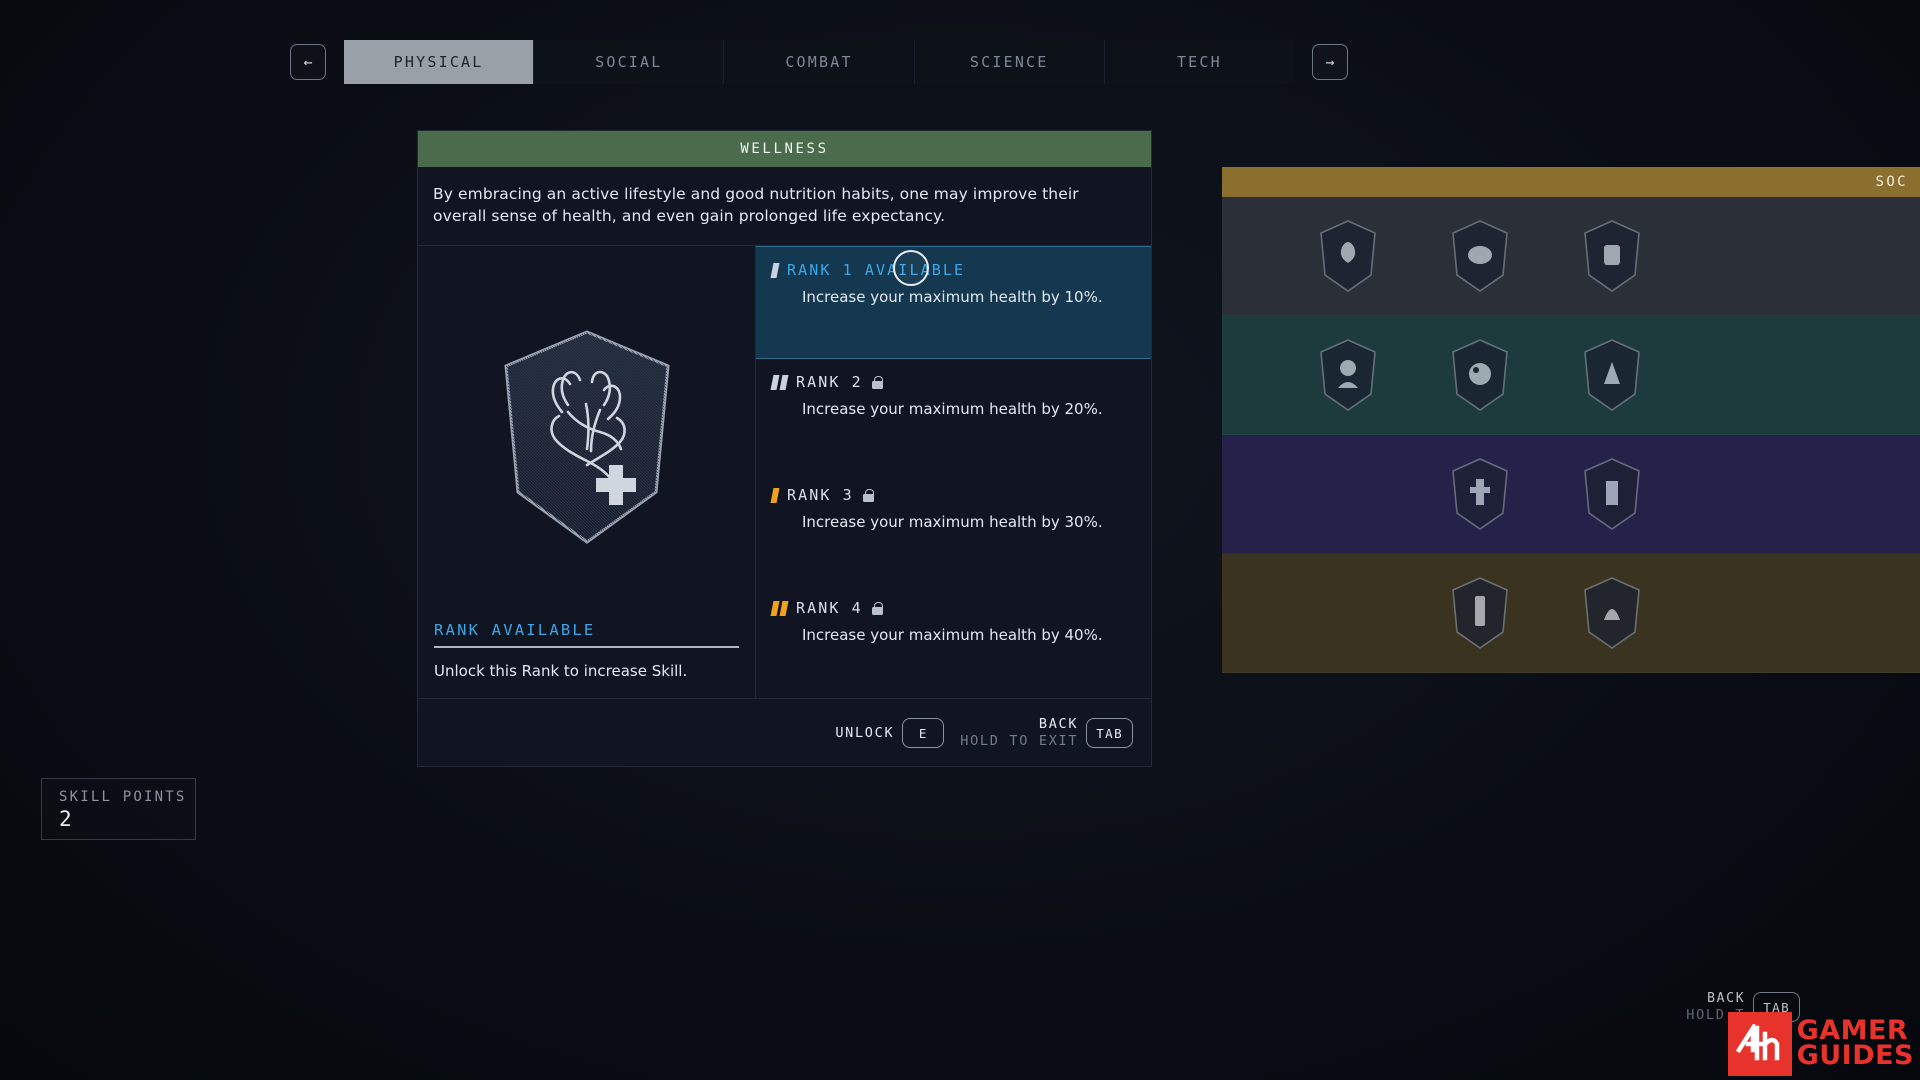 The width and height of the screenshot is (1920, 1080). I want to click on rank-title: RANK 1 AVAILABLE, so click(876, 270).